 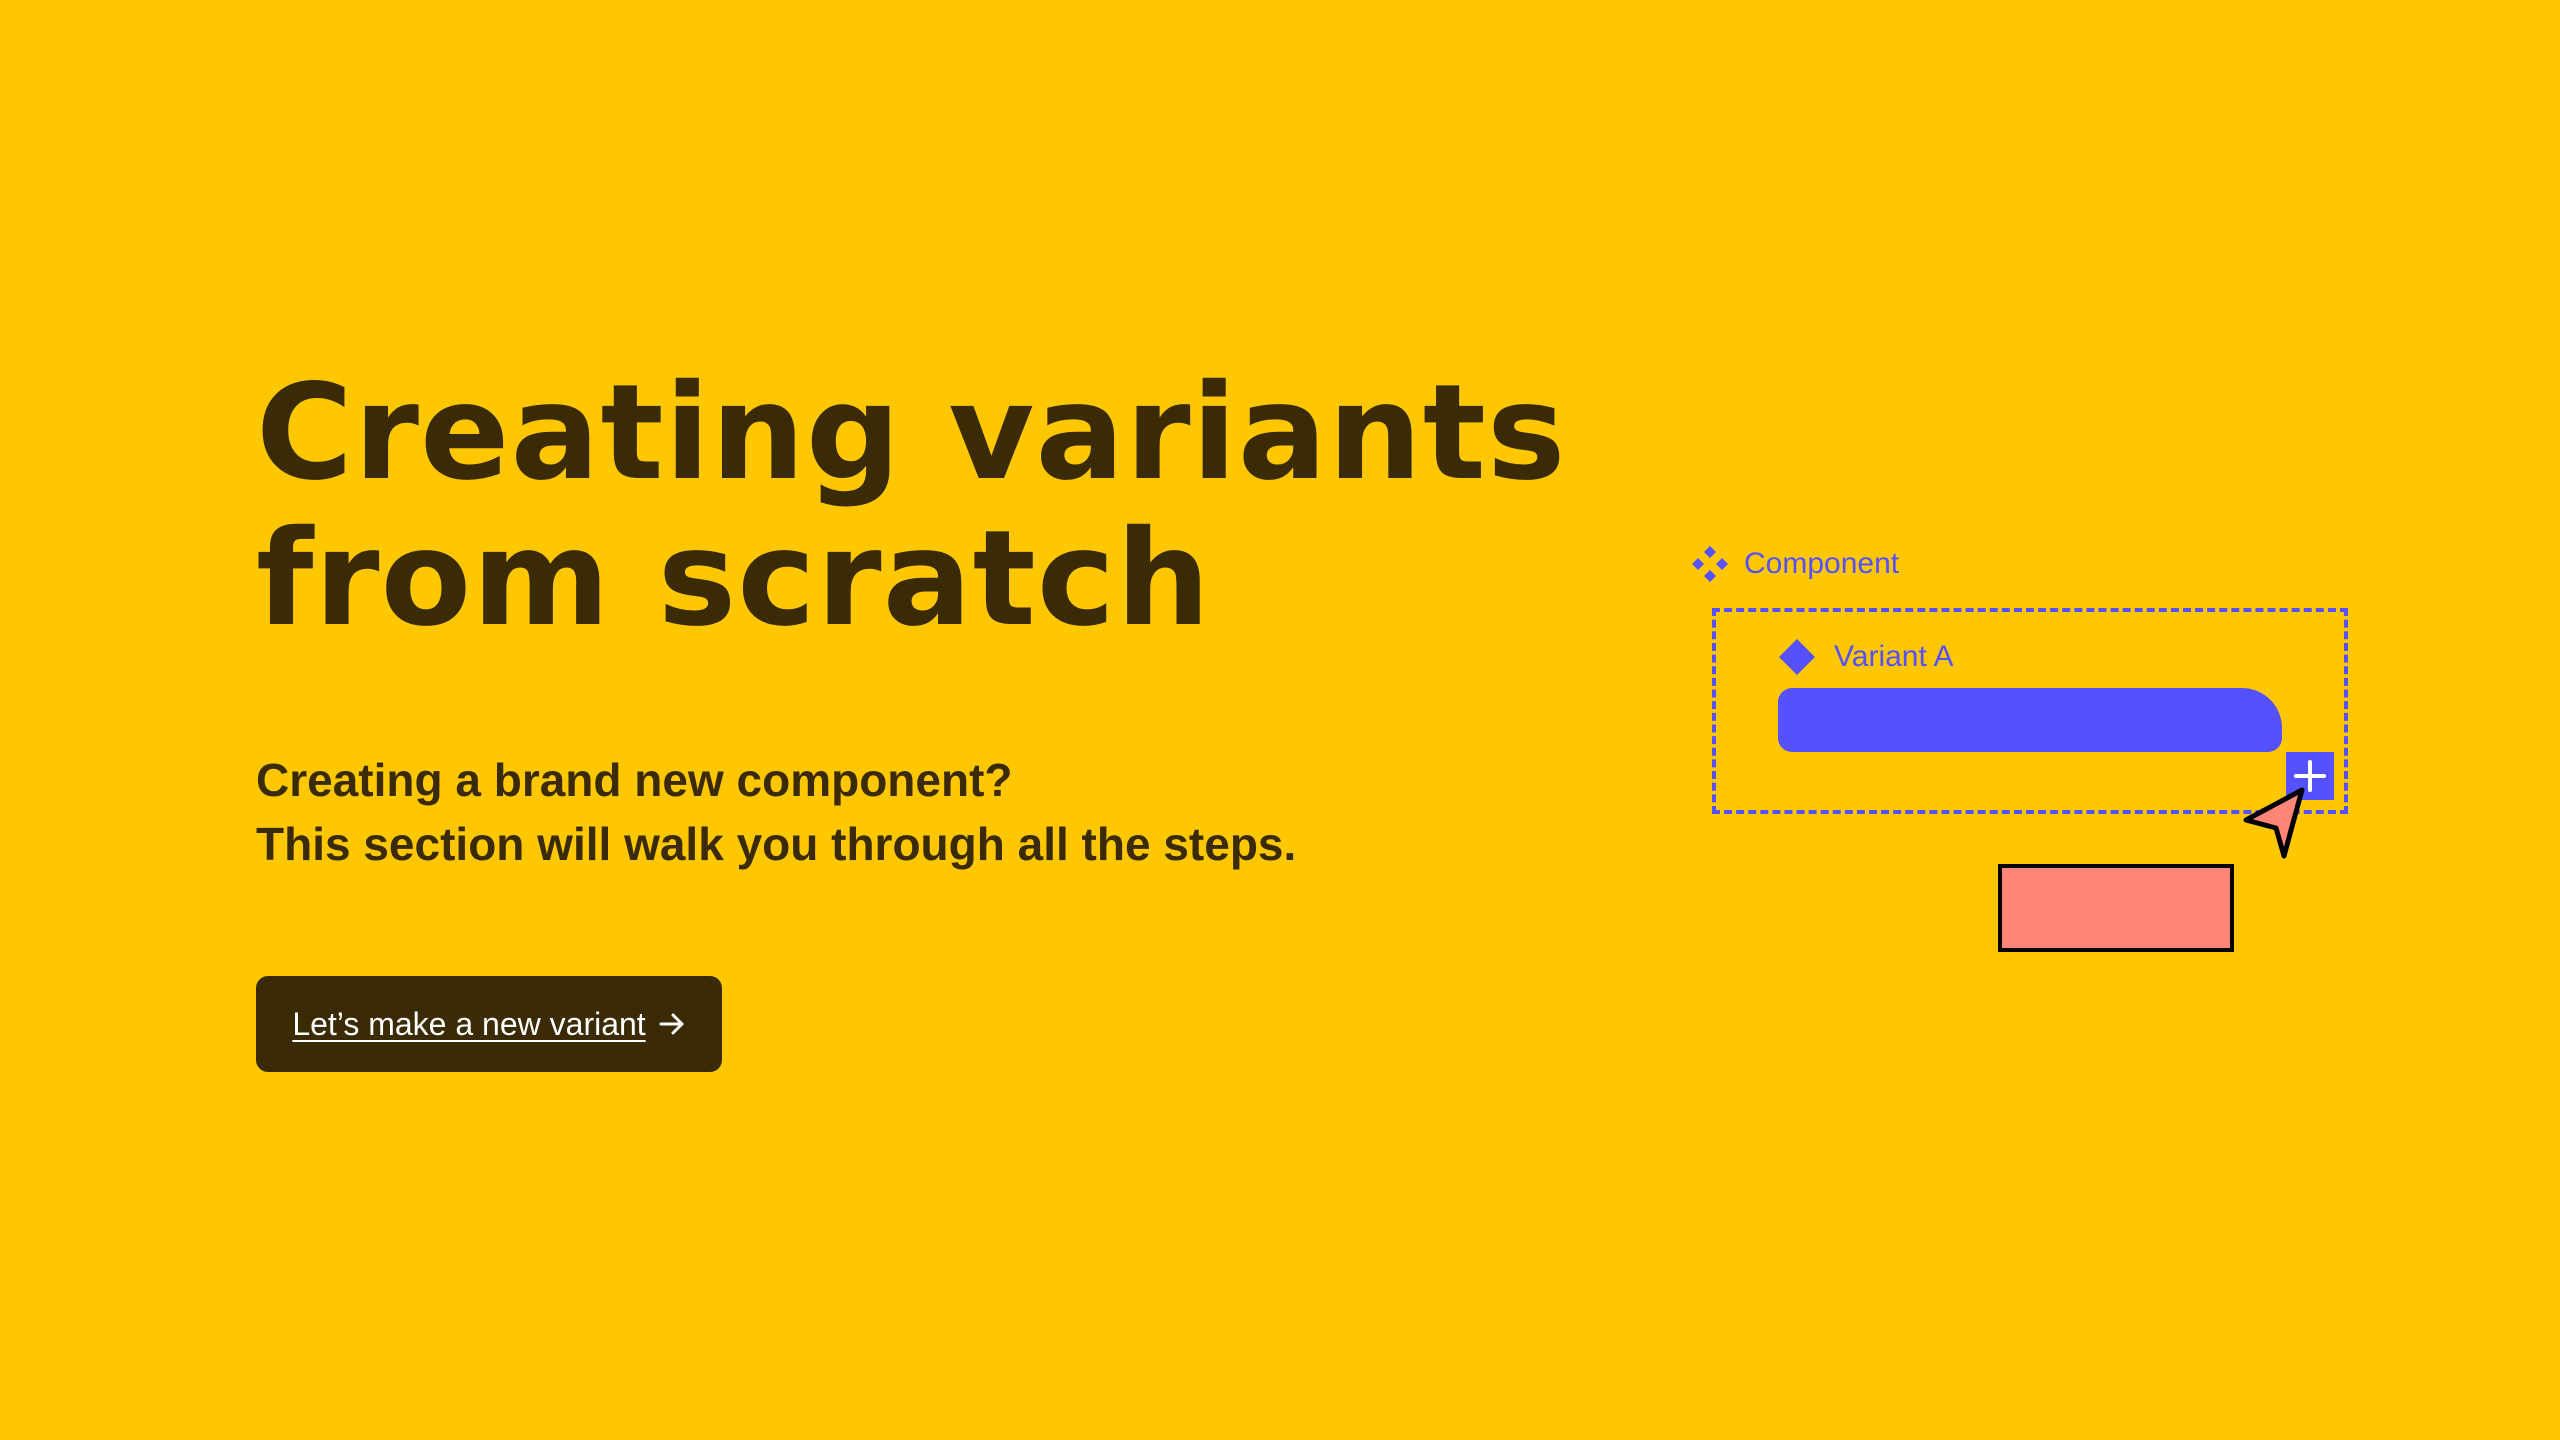 I want to click on subtitle-line-1: Creating a brand new component?, so click(x=634, y=780).